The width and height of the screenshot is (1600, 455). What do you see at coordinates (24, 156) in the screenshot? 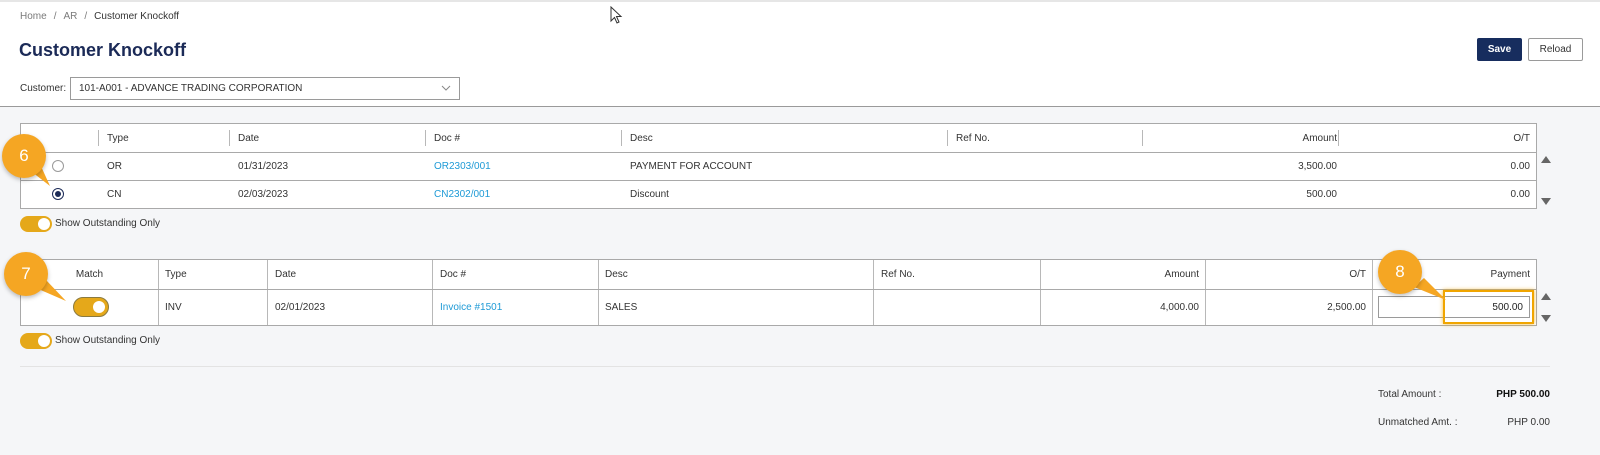
I see `callout-badge-6: 6` at bounding box center [24, 156].